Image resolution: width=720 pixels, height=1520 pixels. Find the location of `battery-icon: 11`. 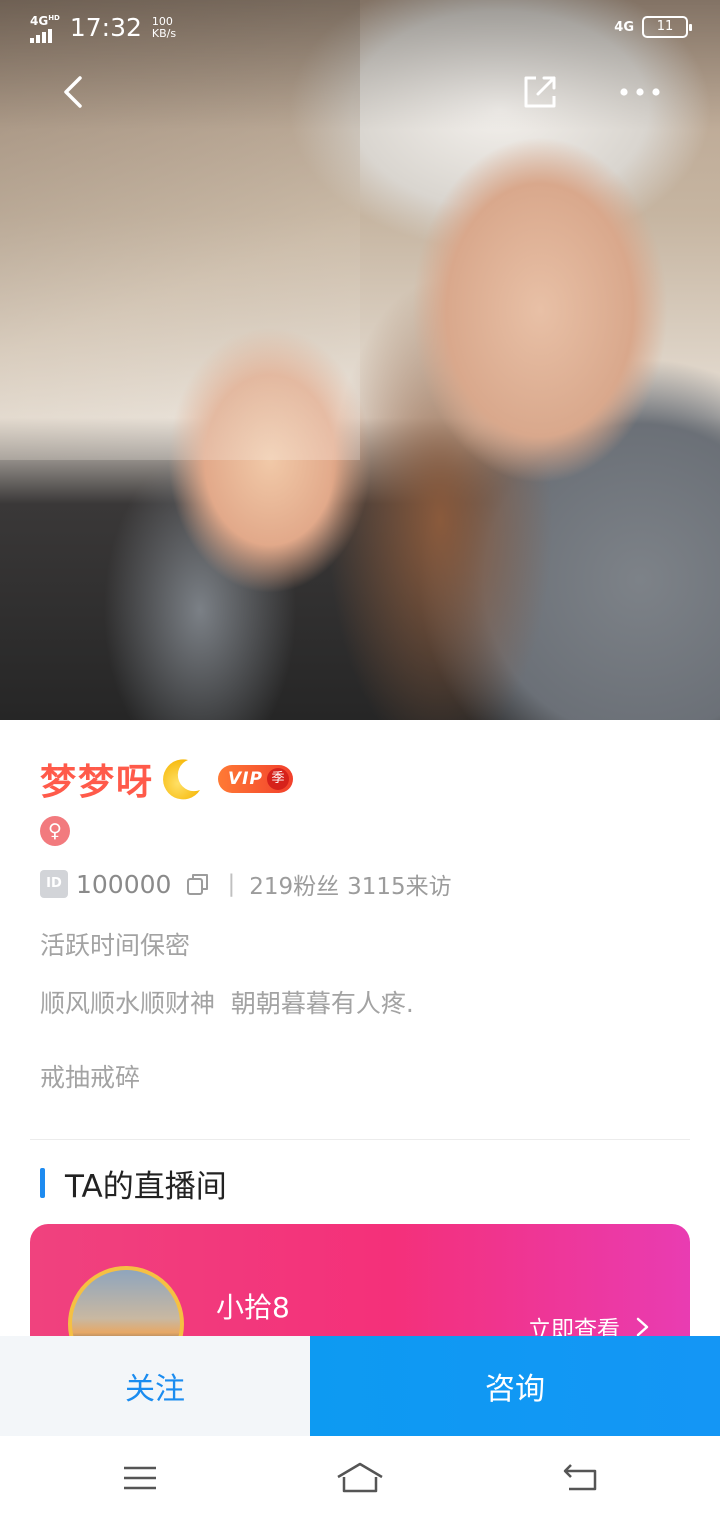

battery-icon: 11 is located at coordinates (667, 27).